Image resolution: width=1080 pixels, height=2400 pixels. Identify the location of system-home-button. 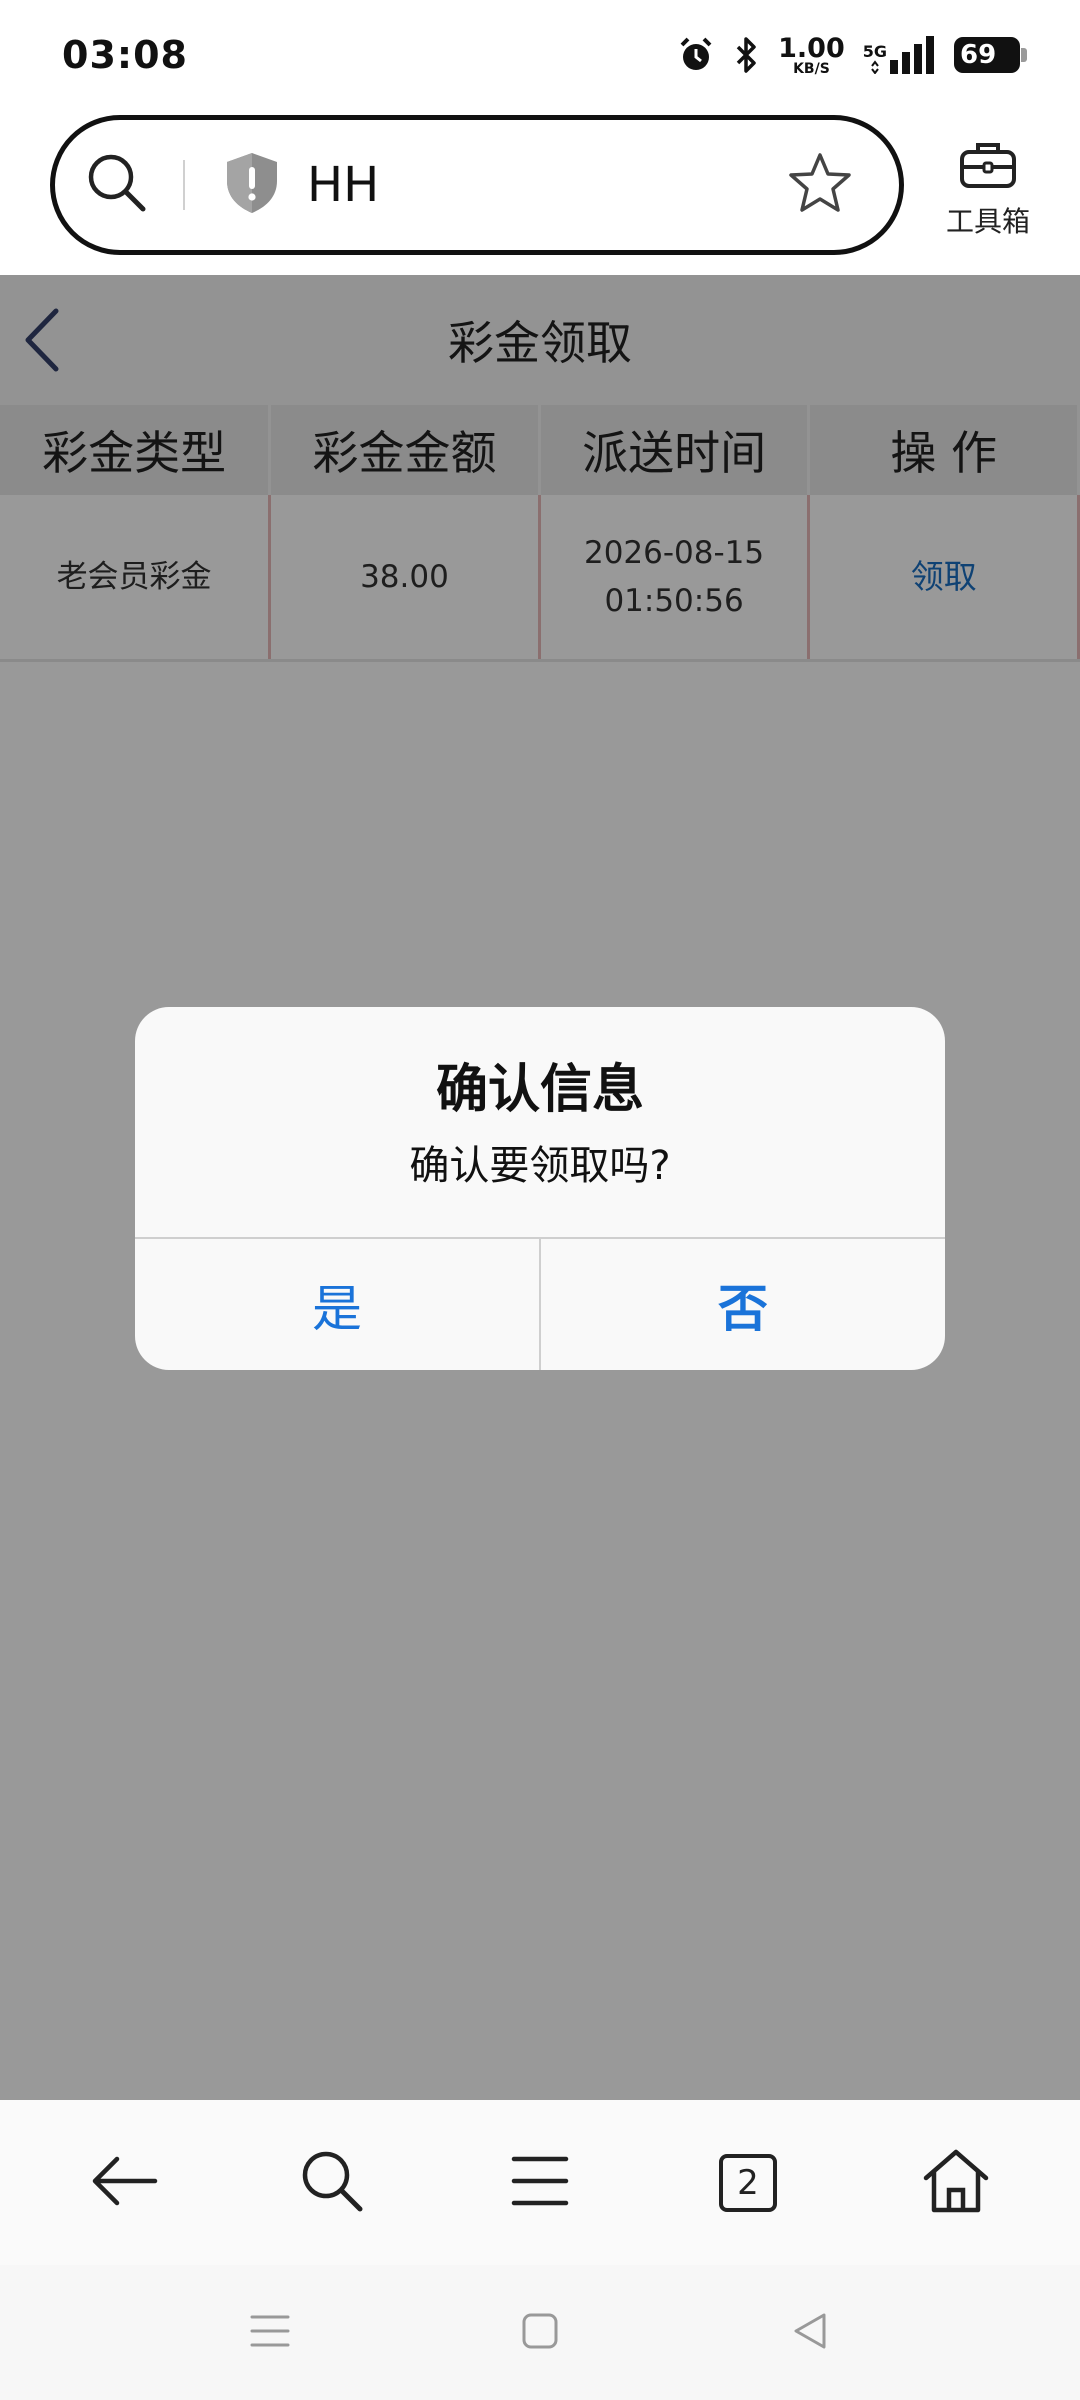
(540, 2333).